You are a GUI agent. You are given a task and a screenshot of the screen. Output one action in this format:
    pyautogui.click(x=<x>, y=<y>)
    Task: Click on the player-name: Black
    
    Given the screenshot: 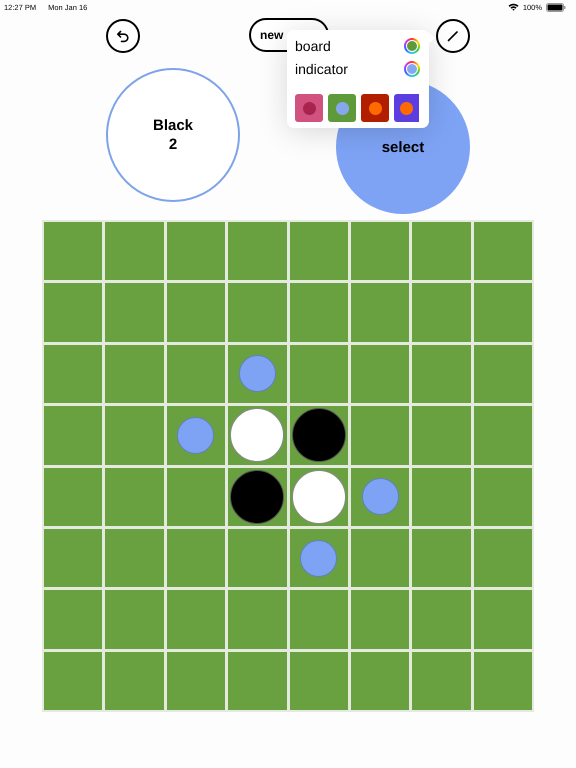 What is the action you would take?
    pyautogui.click(x=173, y=125)
    